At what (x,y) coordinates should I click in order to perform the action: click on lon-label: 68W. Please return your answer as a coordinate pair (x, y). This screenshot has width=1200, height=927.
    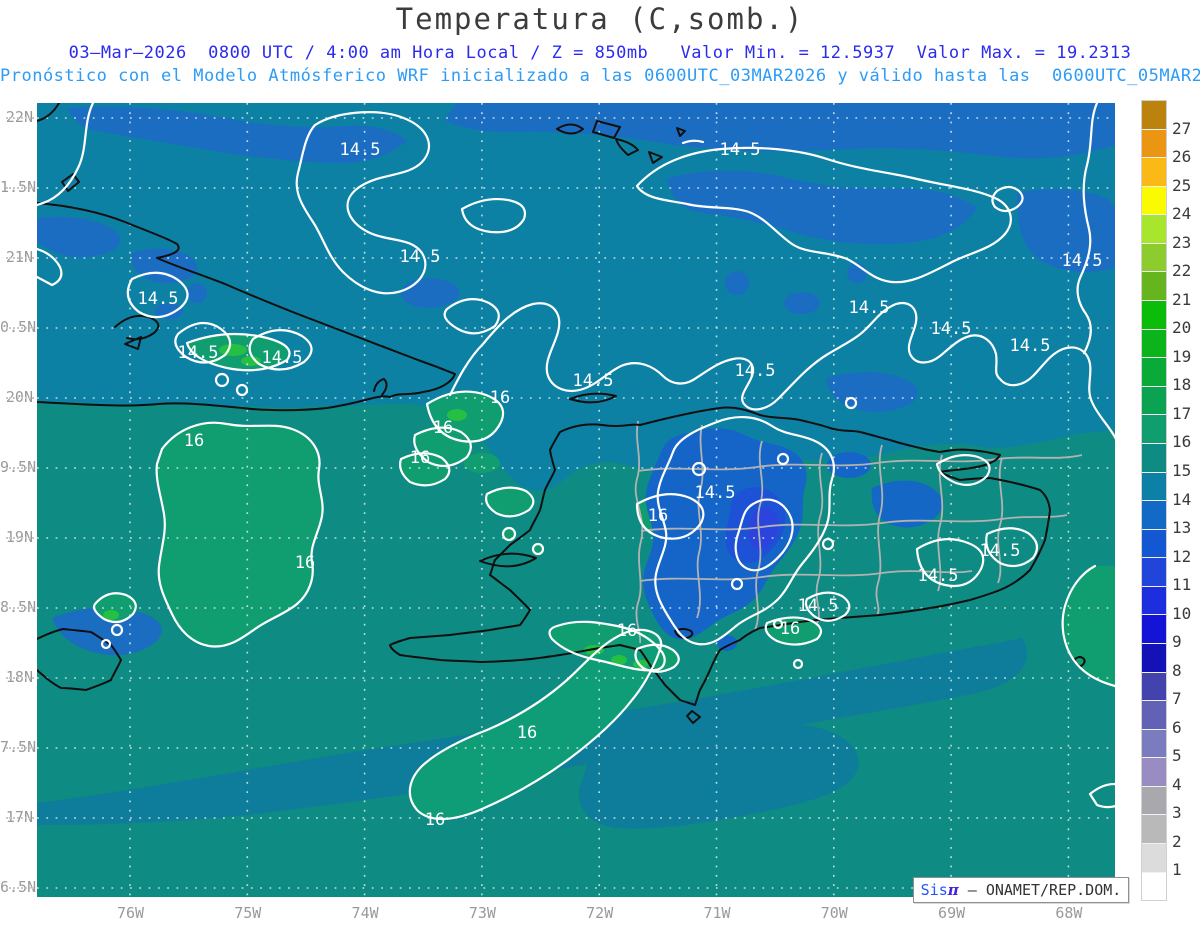
    Looking at the image, I should click on (1069, 913).